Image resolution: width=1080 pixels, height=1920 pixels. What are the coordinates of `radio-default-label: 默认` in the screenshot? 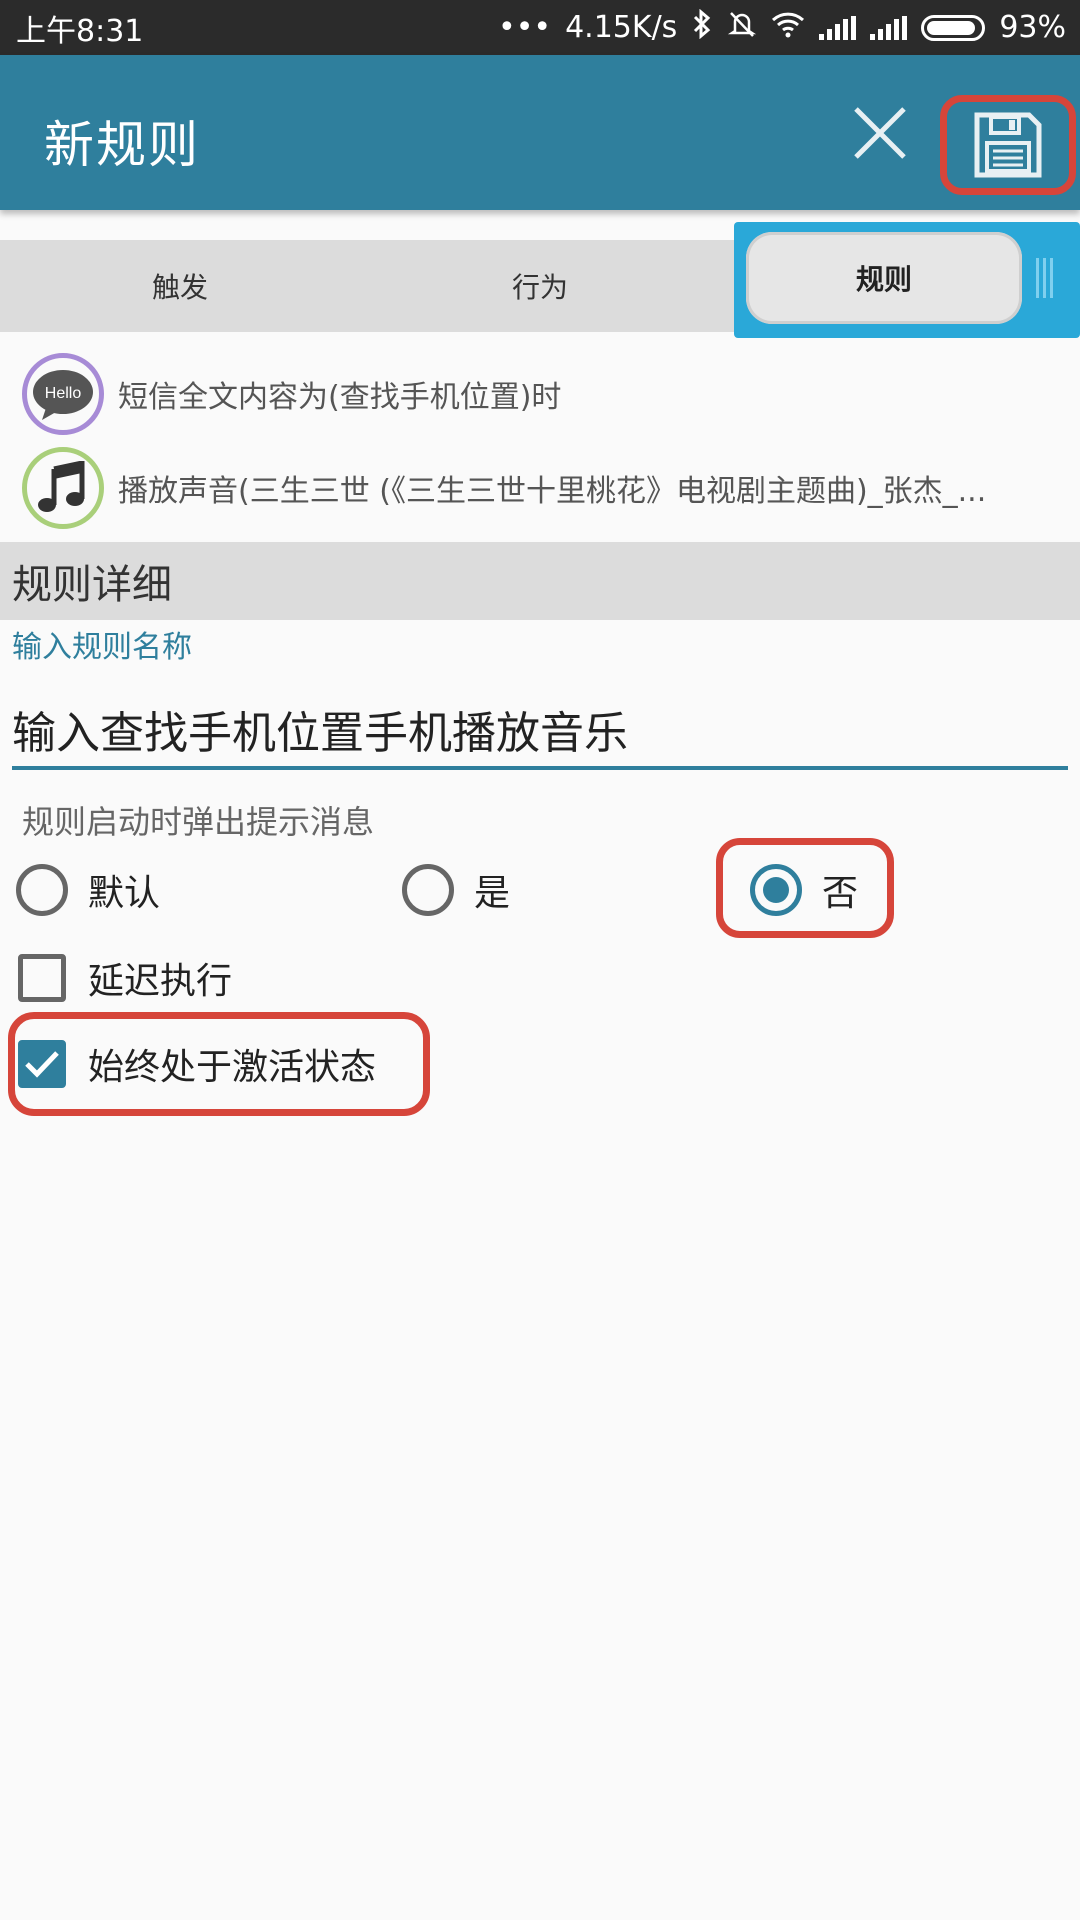 It's located at (124, 893).